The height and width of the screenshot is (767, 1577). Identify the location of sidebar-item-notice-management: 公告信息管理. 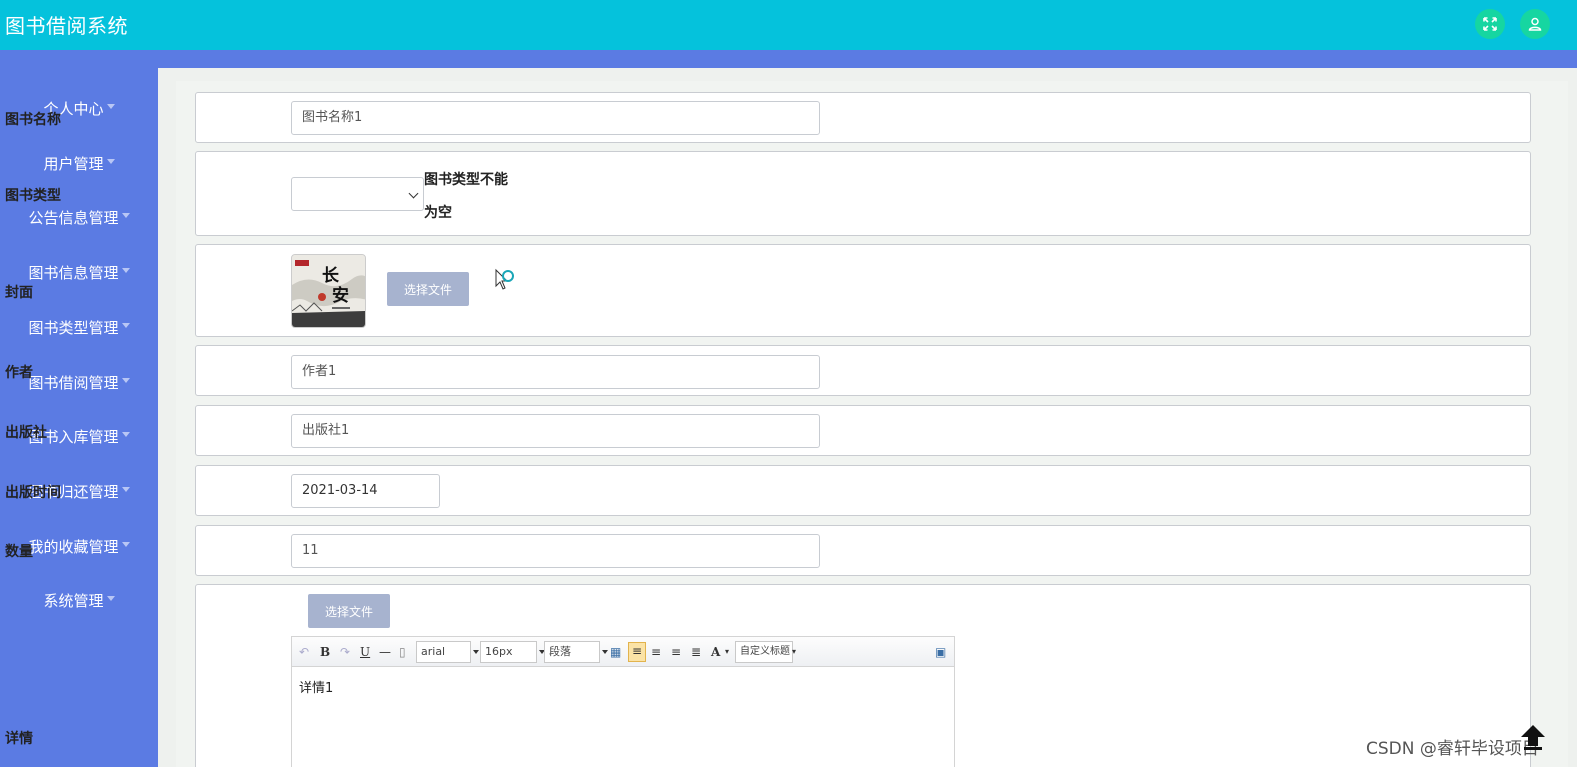
(79, 217).